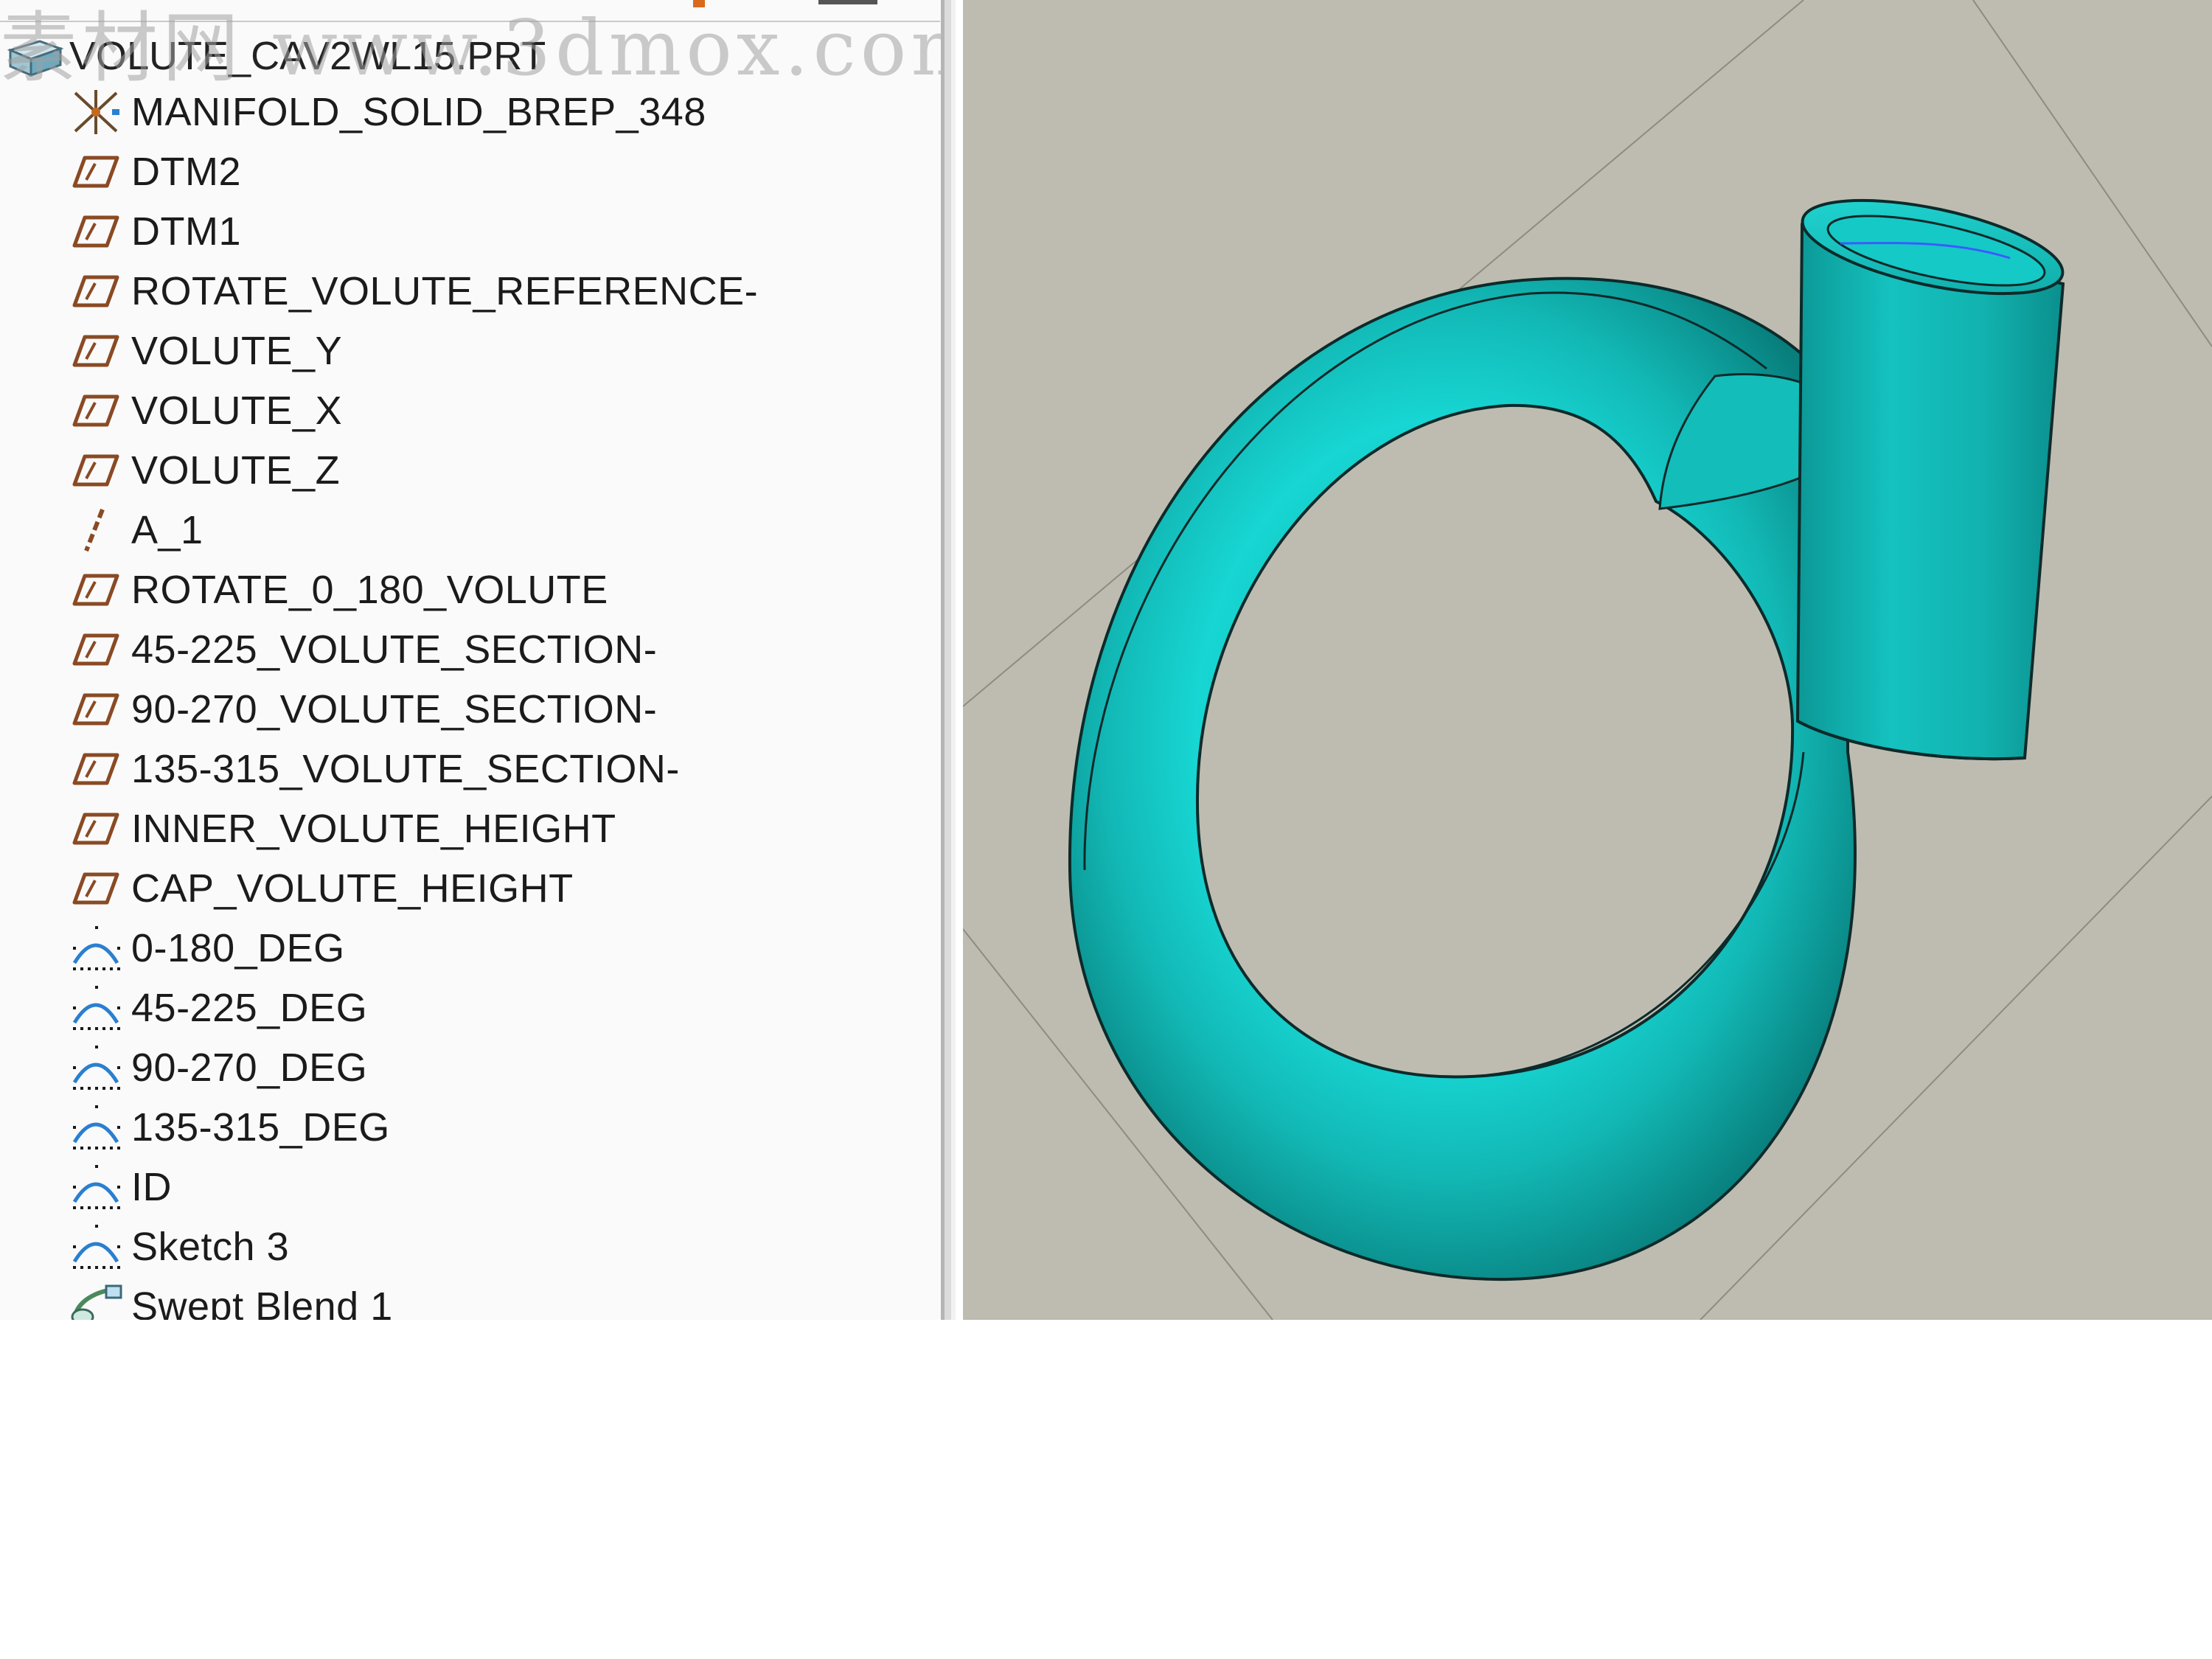 This screenshot has width=2212, height=1659. I want to click on tree-item-label: ROTATE_0_180_VOLUTE, so click(369, 590).